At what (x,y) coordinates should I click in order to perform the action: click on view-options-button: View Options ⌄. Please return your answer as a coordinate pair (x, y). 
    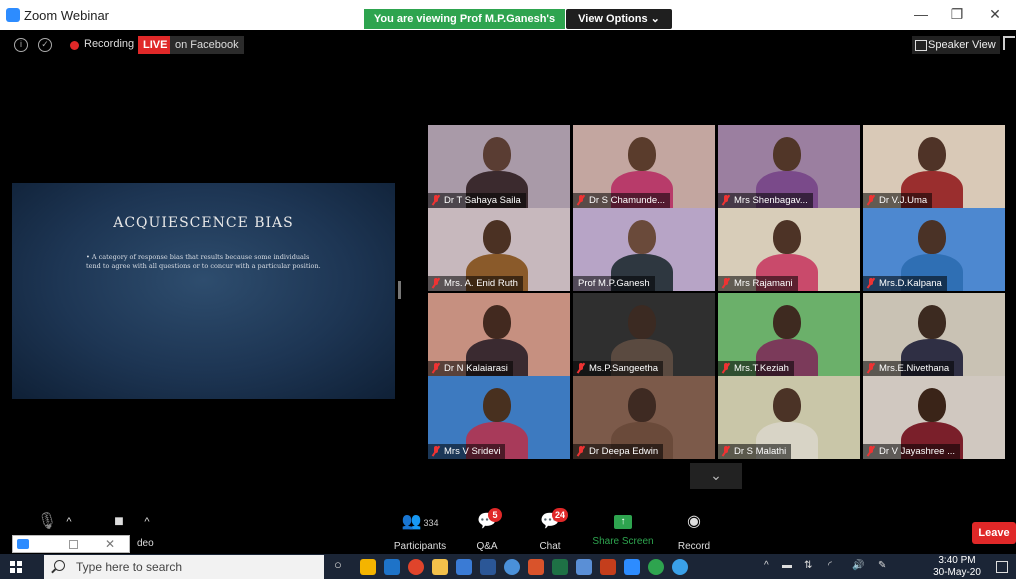
    Looking at the image, I should click on (619, 19).